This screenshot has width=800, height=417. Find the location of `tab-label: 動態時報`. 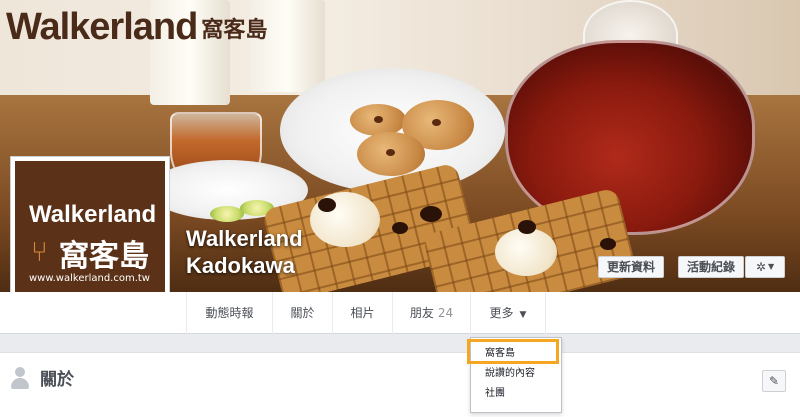

tab-label: 動態時報 is located at coordinates (229, 313).